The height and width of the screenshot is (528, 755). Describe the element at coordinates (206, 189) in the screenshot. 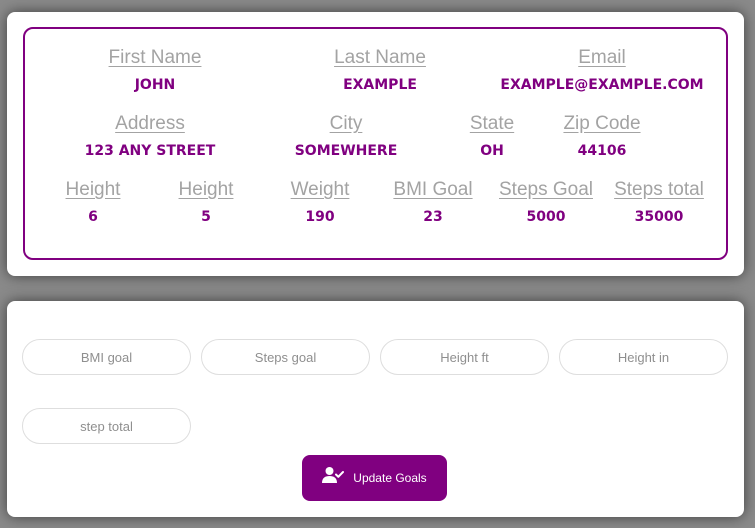

I see `height-in-label: Height` at that location.